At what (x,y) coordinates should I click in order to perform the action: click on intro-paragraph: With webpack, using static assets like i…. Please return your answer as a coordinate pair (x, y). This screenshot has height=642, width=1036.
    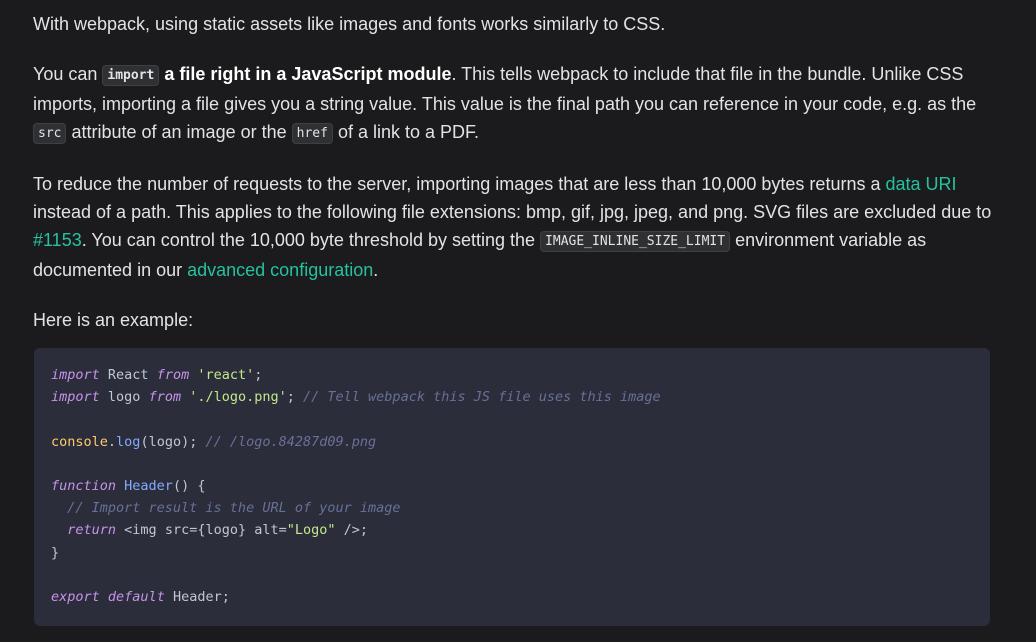
    Looking at the image, I should click on (513, 24).